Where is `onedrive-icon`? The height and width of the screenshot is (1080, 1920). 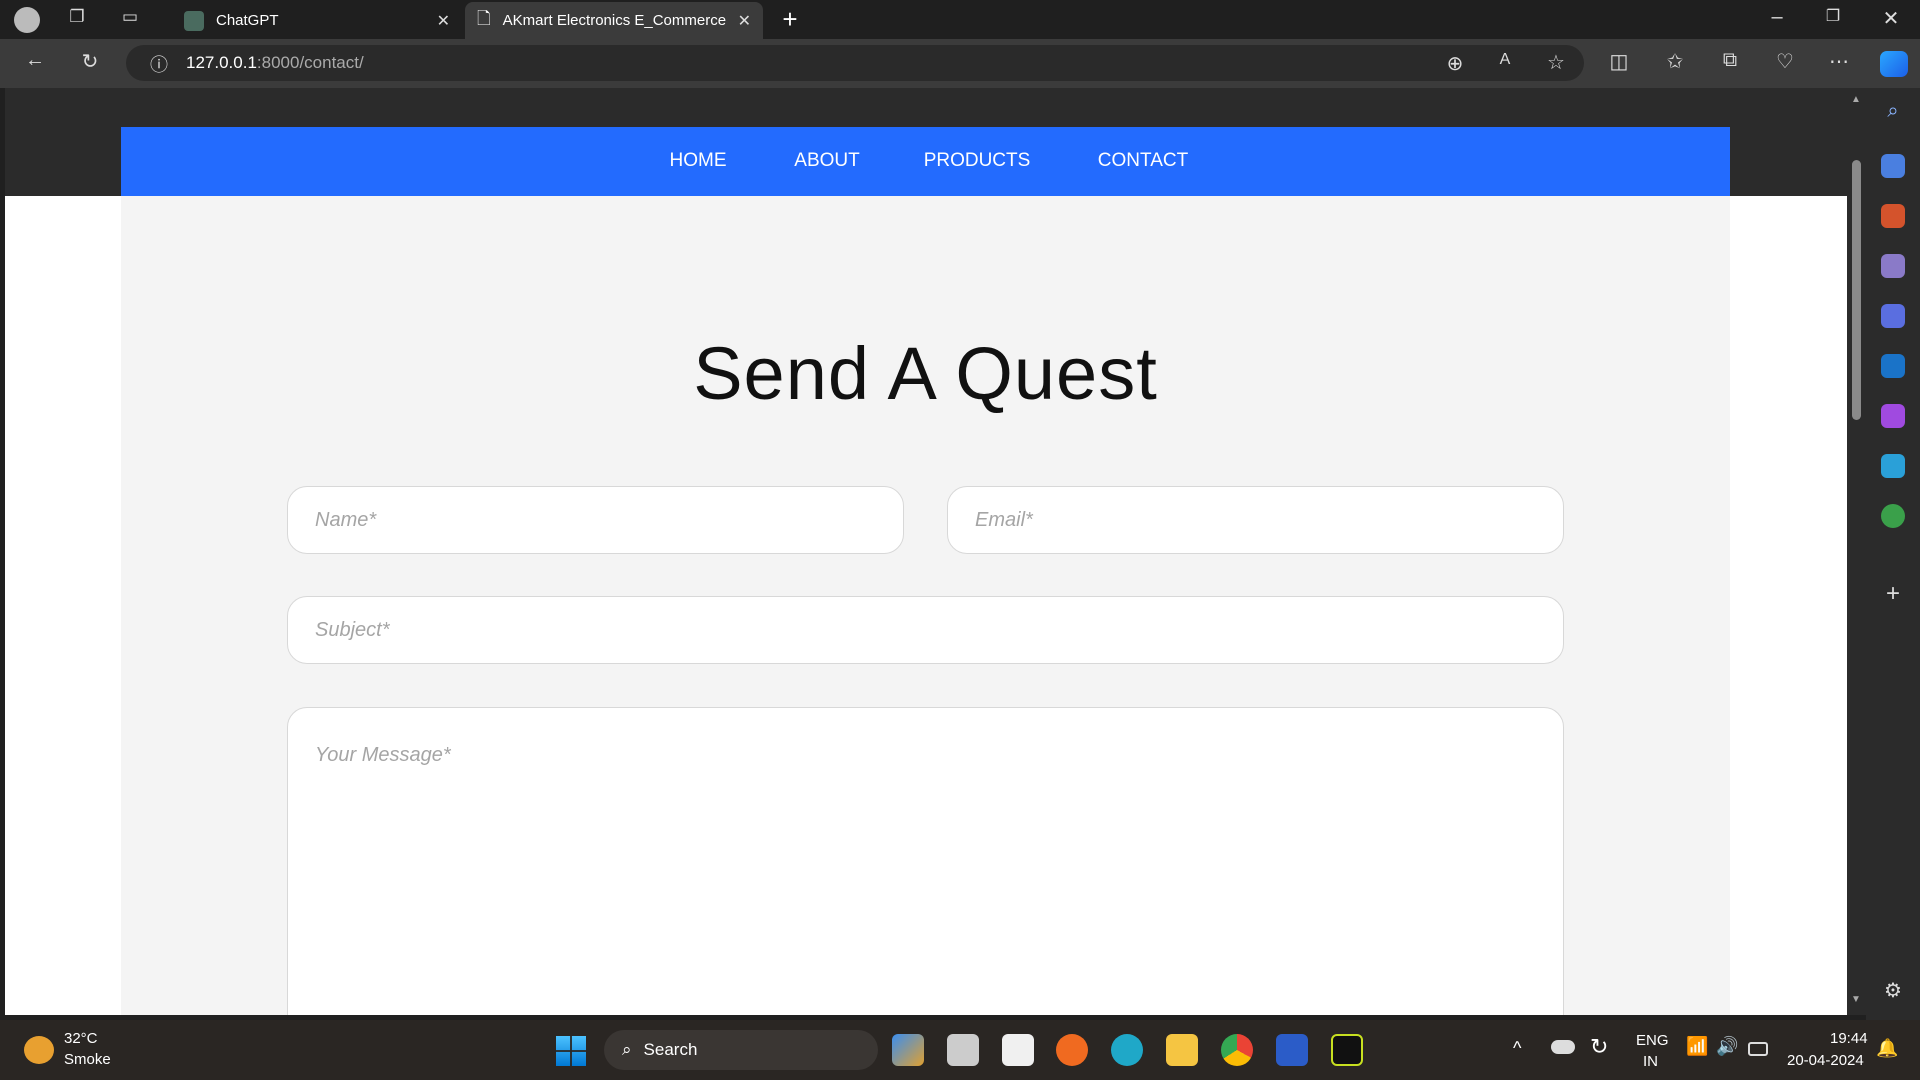 onedrive-icon is located at coordinates (1563, 1047).